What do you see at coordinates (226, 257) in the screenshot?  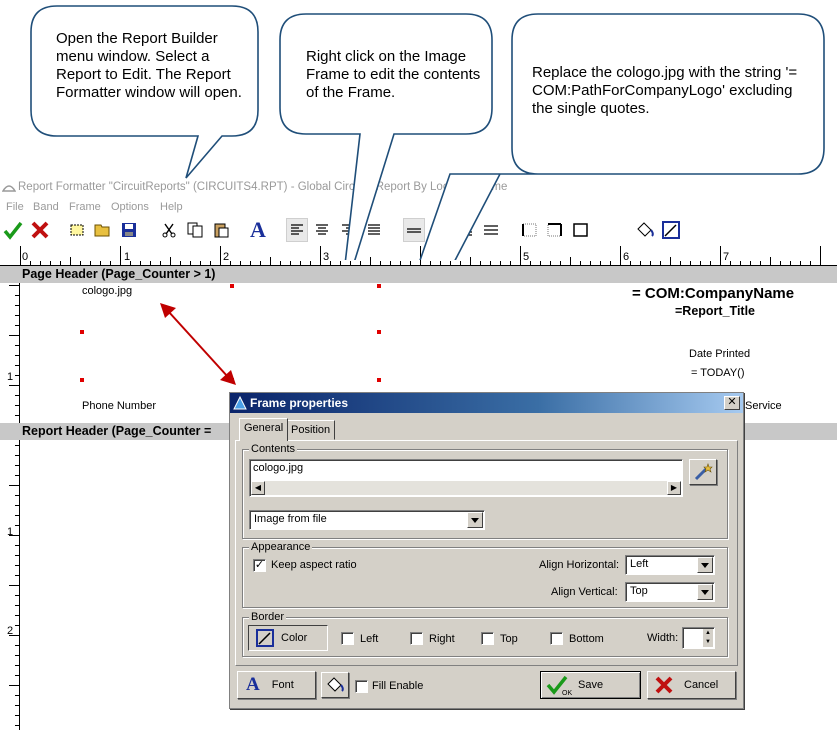 I see `ruler-label-2: 2` at bounding box center [226, 257].